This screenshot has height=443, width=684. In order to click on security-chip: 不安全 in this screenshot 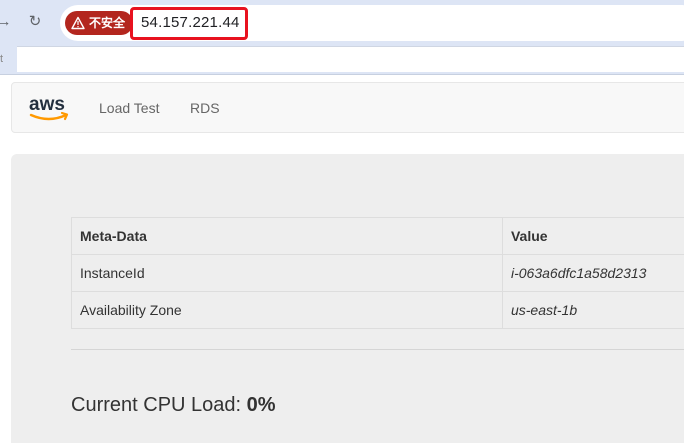, I will do `click(99, 23)`.